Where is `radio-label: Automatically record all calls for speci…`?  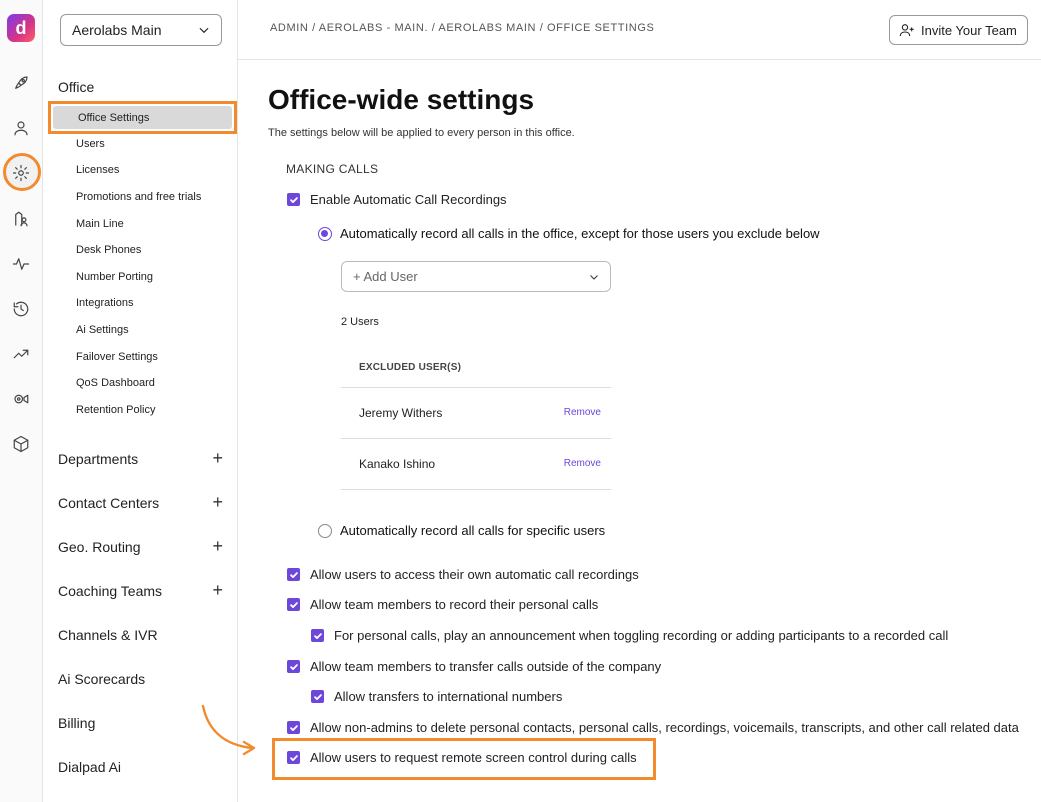
radio-label: Automatically record all calls for speci… is located at coordinates (473, 530).